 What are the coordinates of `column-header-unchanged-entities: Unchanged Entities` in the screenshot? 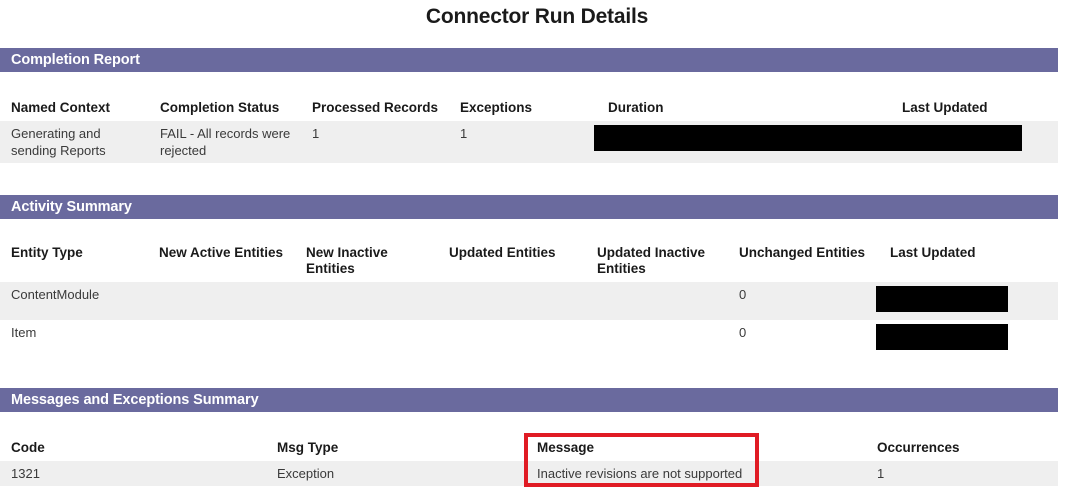 It's located at (803, 261).